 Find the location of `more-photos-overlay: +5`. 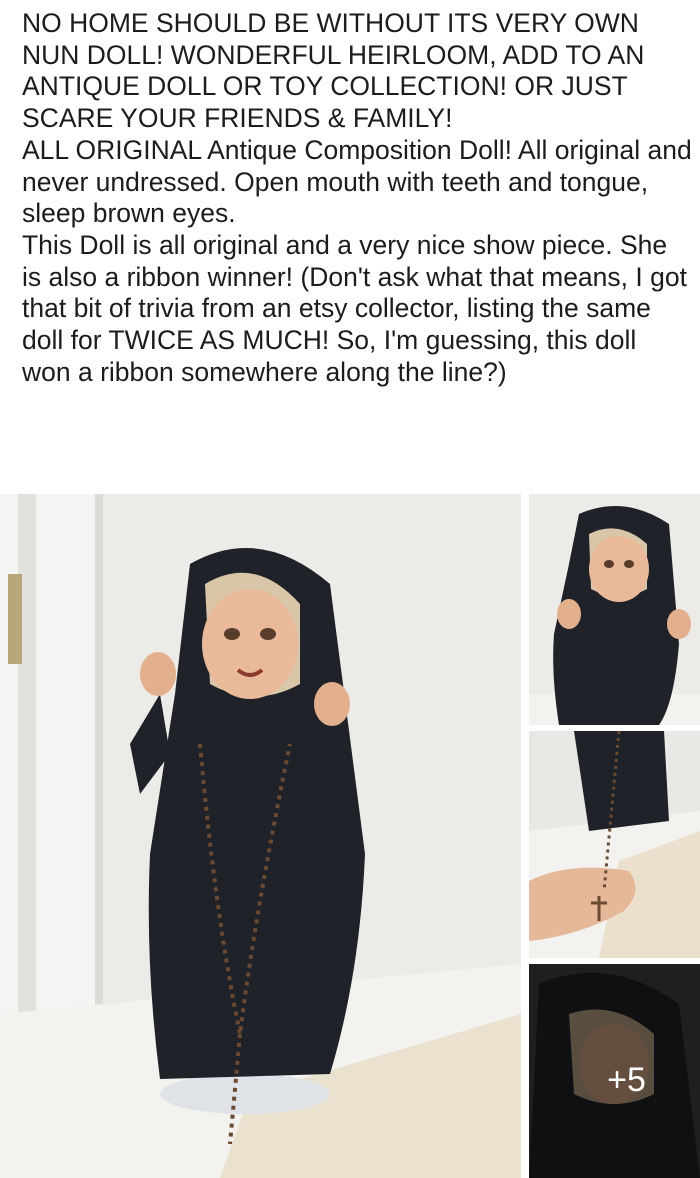

more-photos-overlay: +5 is located at coordinates (614, 1071).